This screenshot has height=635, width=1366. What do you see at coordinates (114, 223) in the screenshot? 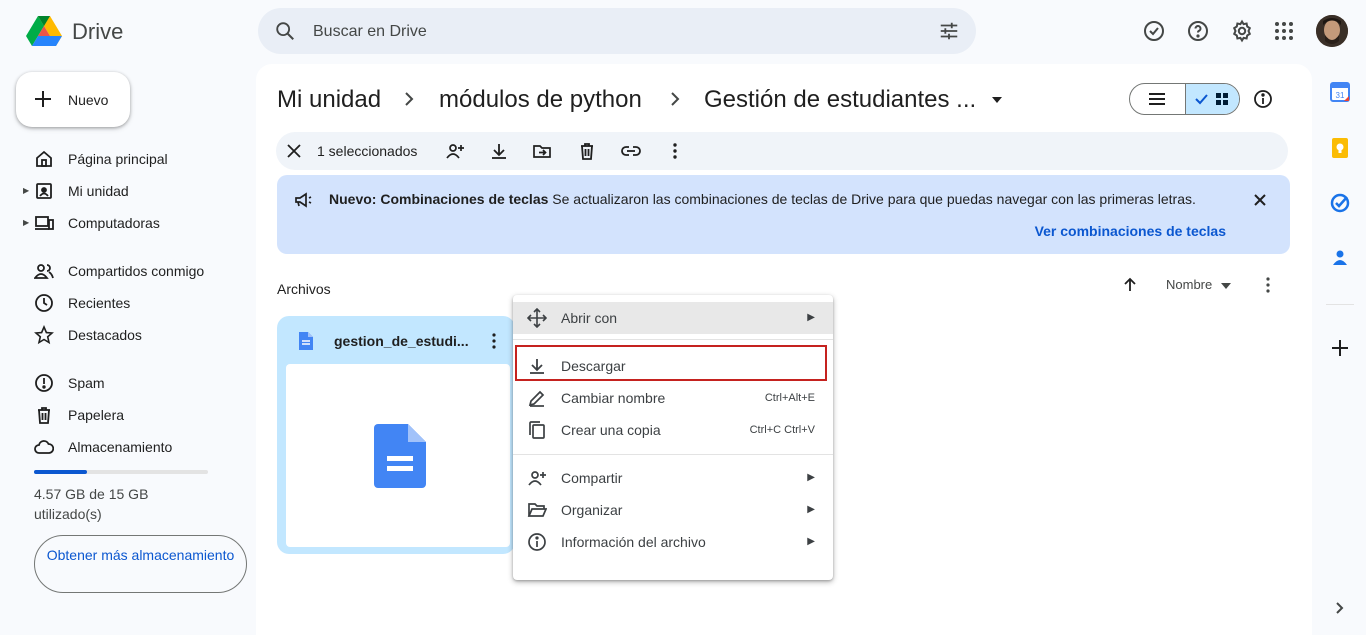
I see `sidebar-item-label: Computadoras` at bounding box center [114, 223].